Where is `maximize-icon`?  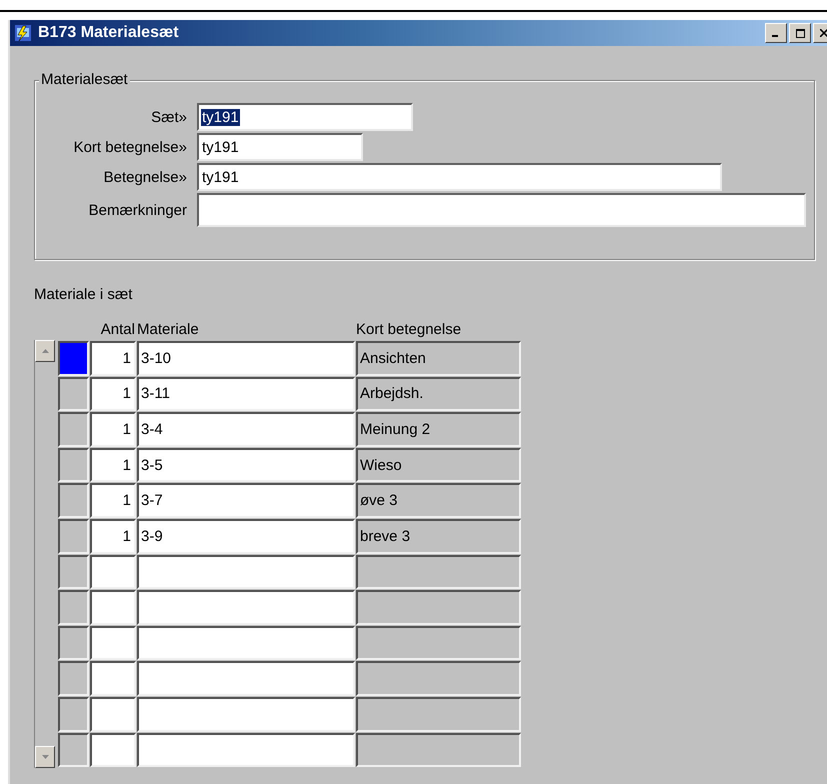
maximize-icon is located at coordinates (800, 33).